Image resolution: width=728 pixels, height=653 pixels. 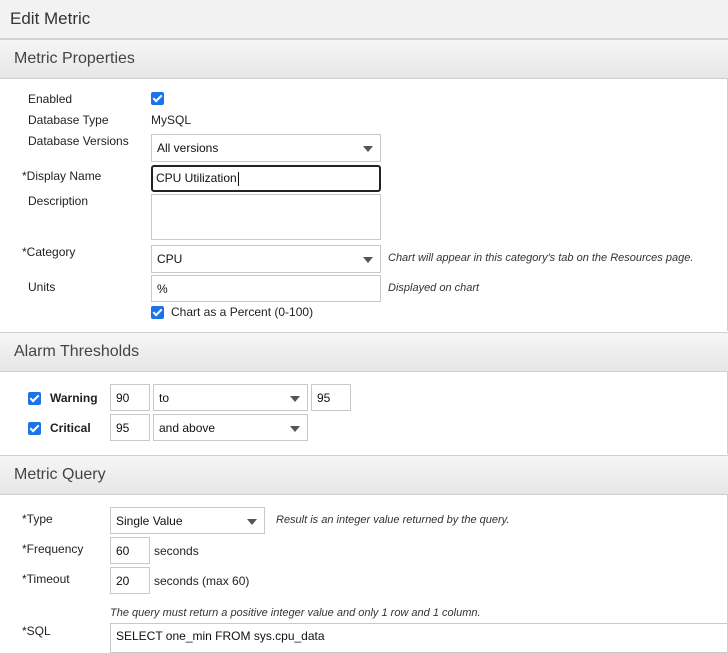 What do you see at coordinates (230, 397) in the screenshot?
I see `warning-operator-select: to` at bounding box center [230, 397].